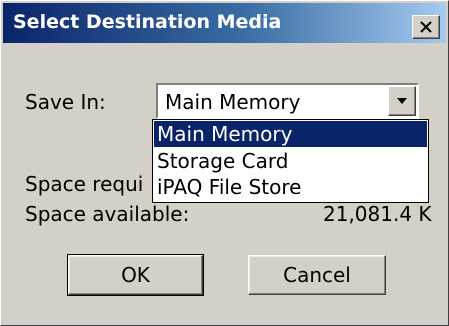  I want to click on dropdown-option-storage-card: Storage Card, so click(290, 161).